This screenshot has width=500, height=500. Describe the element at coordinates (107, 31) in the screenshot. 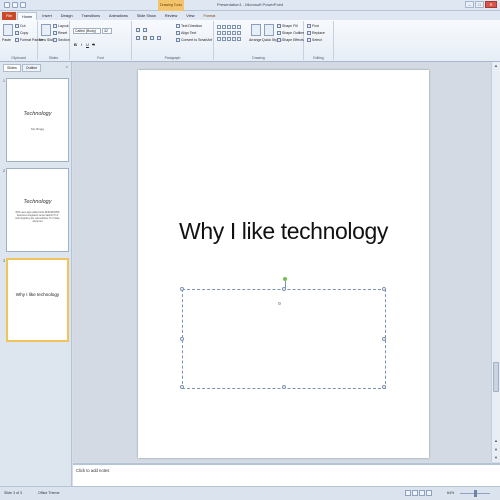

I see `font-size-select: 32` at that location.